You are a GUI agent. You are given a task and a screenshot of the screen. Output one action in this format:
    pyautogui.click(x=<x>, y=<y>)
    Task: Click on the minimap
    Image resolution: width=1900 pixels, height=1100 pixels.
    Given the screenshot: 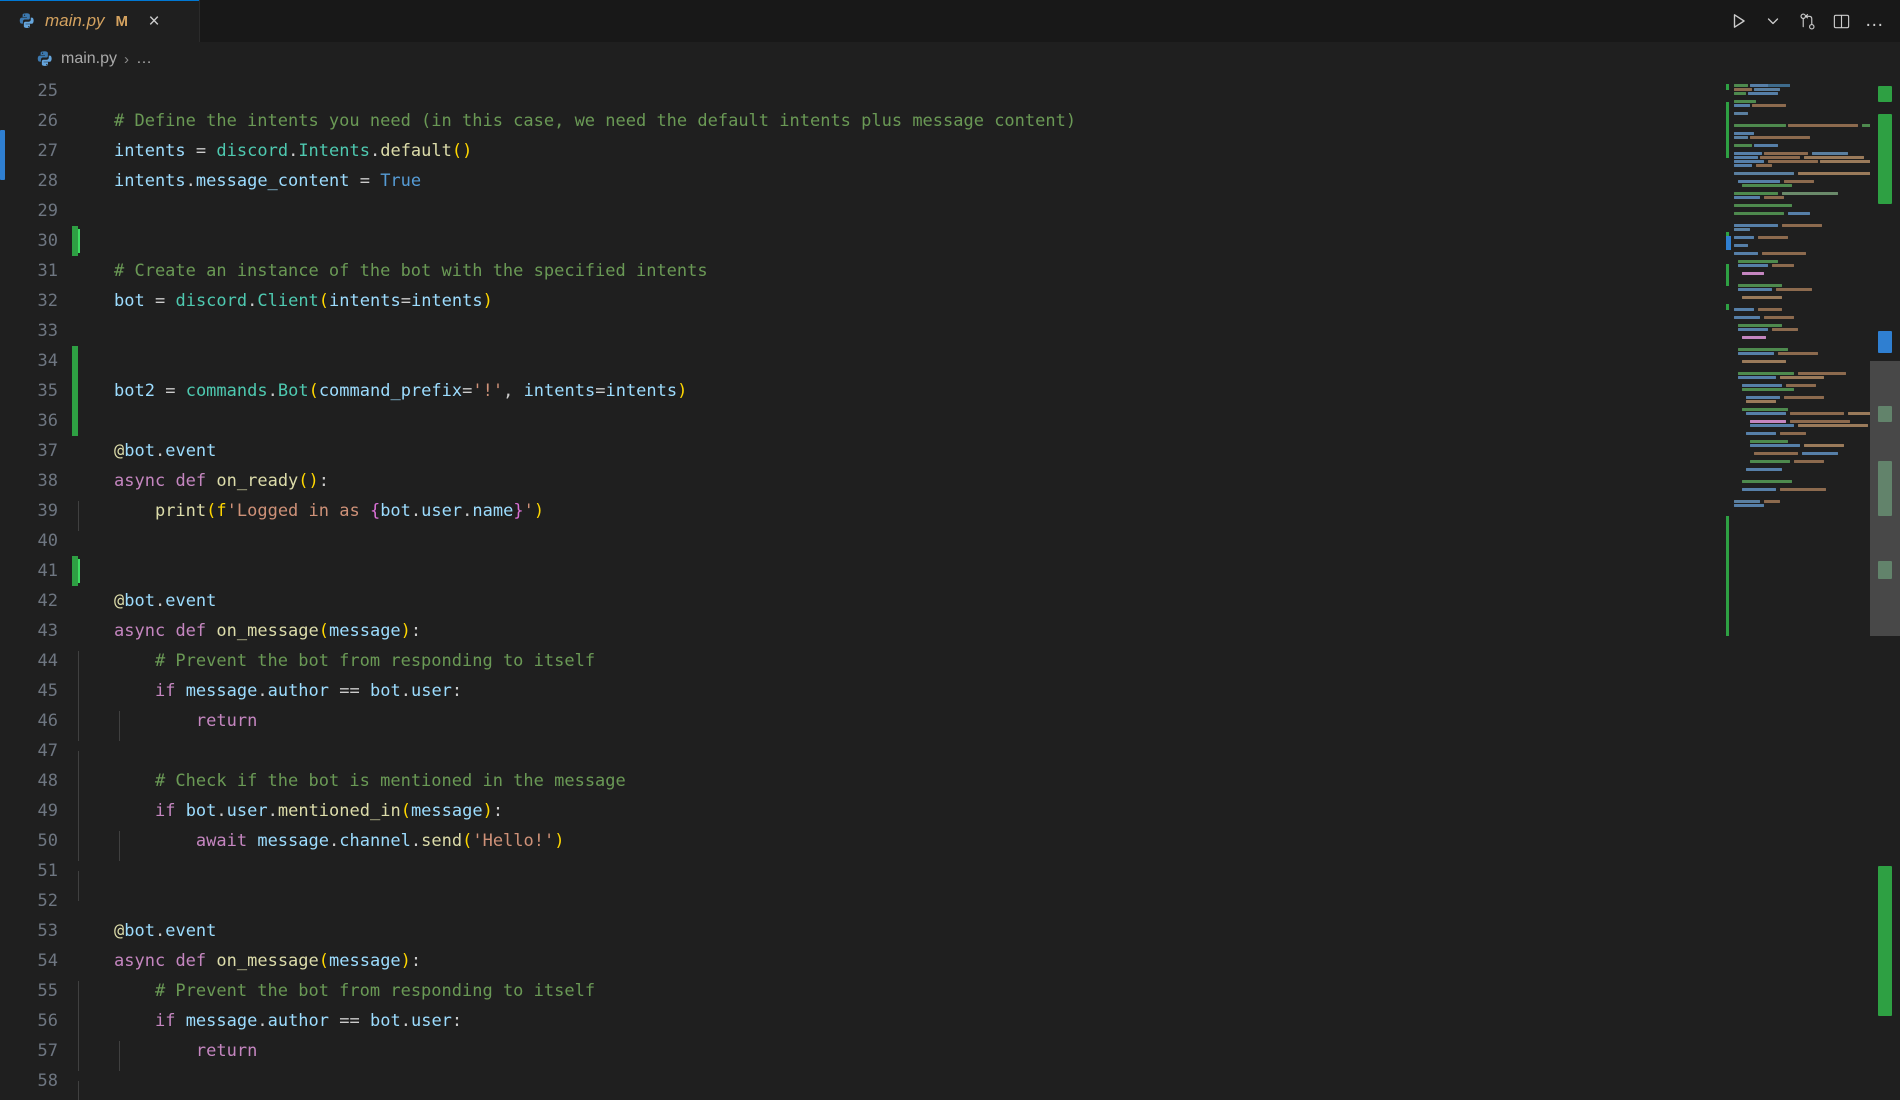 What is the action you would take?
    pyautogui.click(x=1797, y=588)
    